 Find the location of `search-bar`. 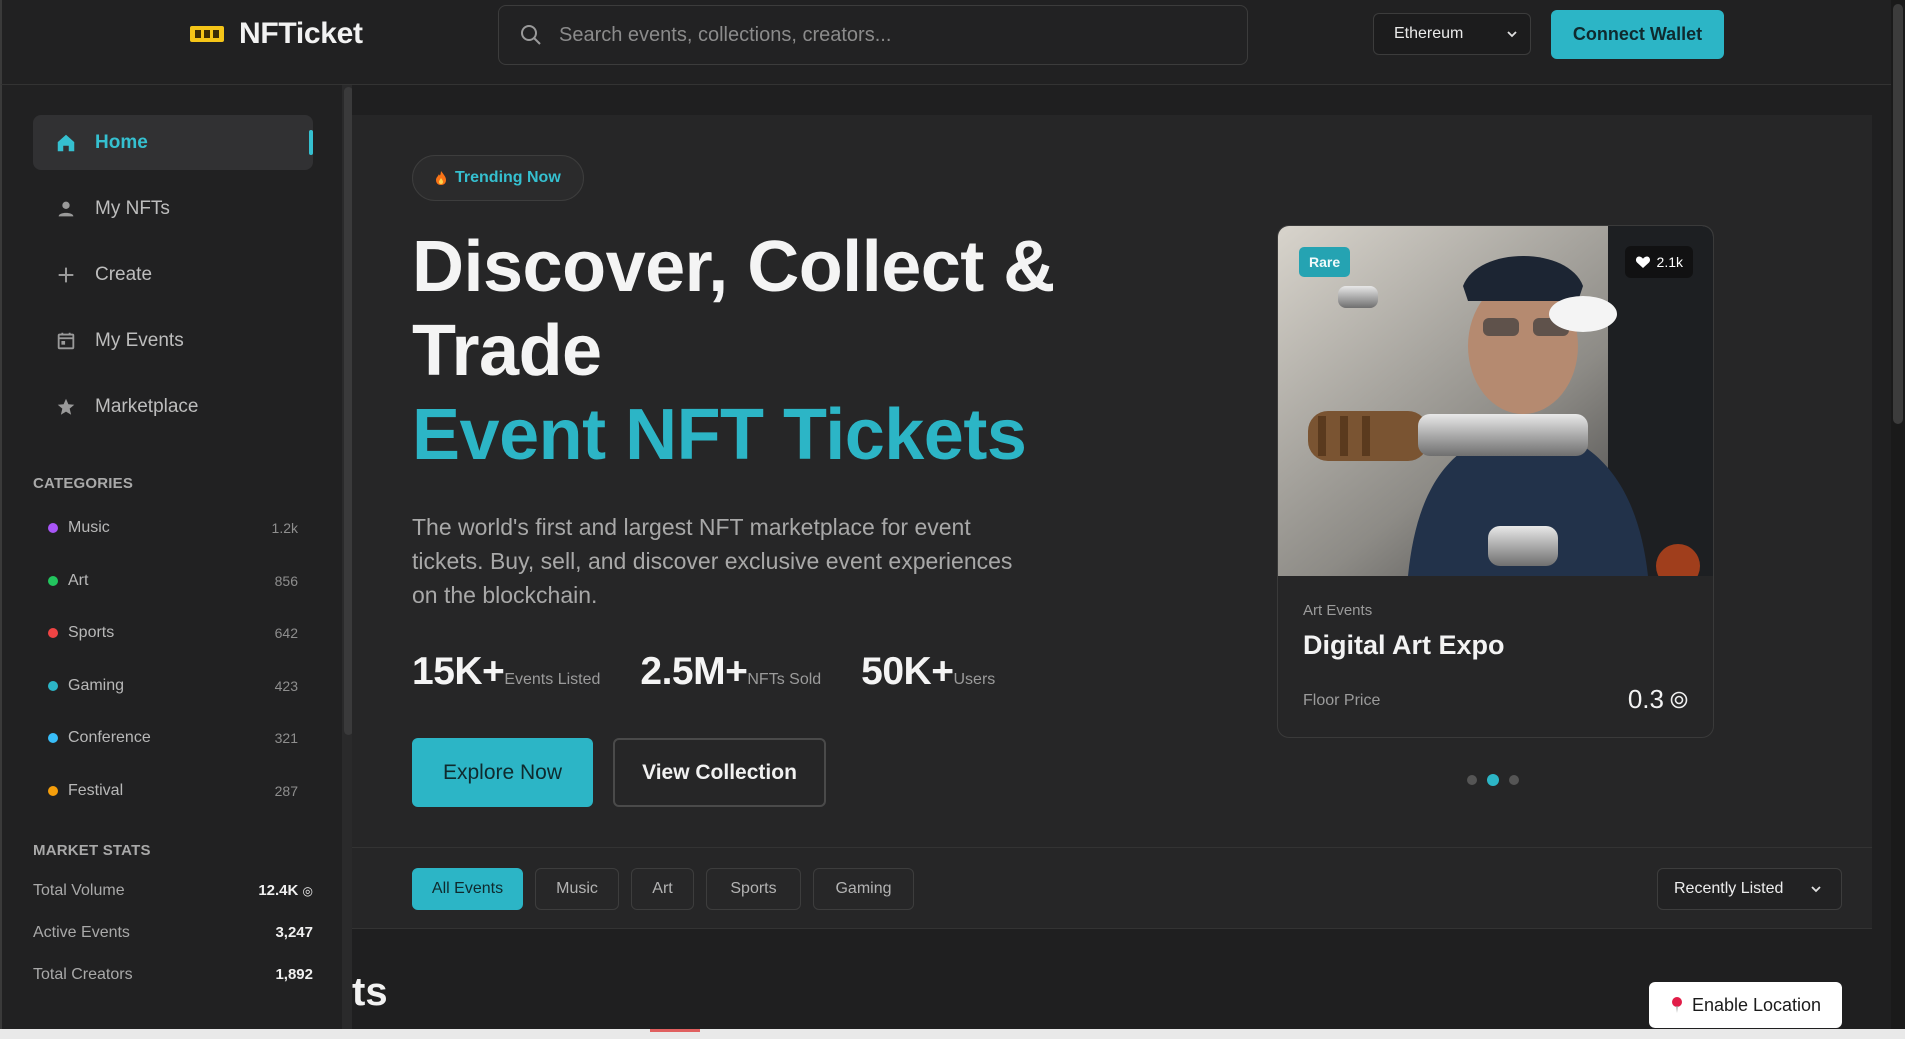

search-bar is located at coordinates (873, 35).